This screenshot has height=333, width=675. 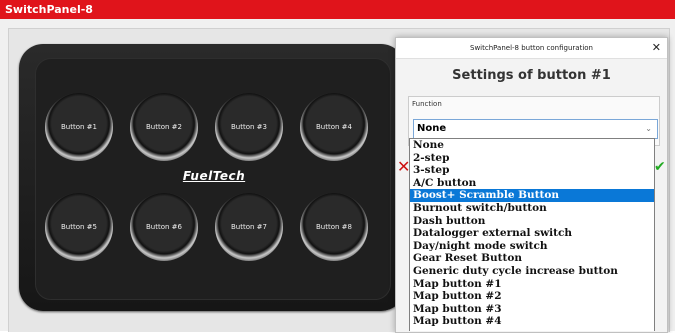 I want to click on panel-button-5: Button #5, so click(x=79, y=227).